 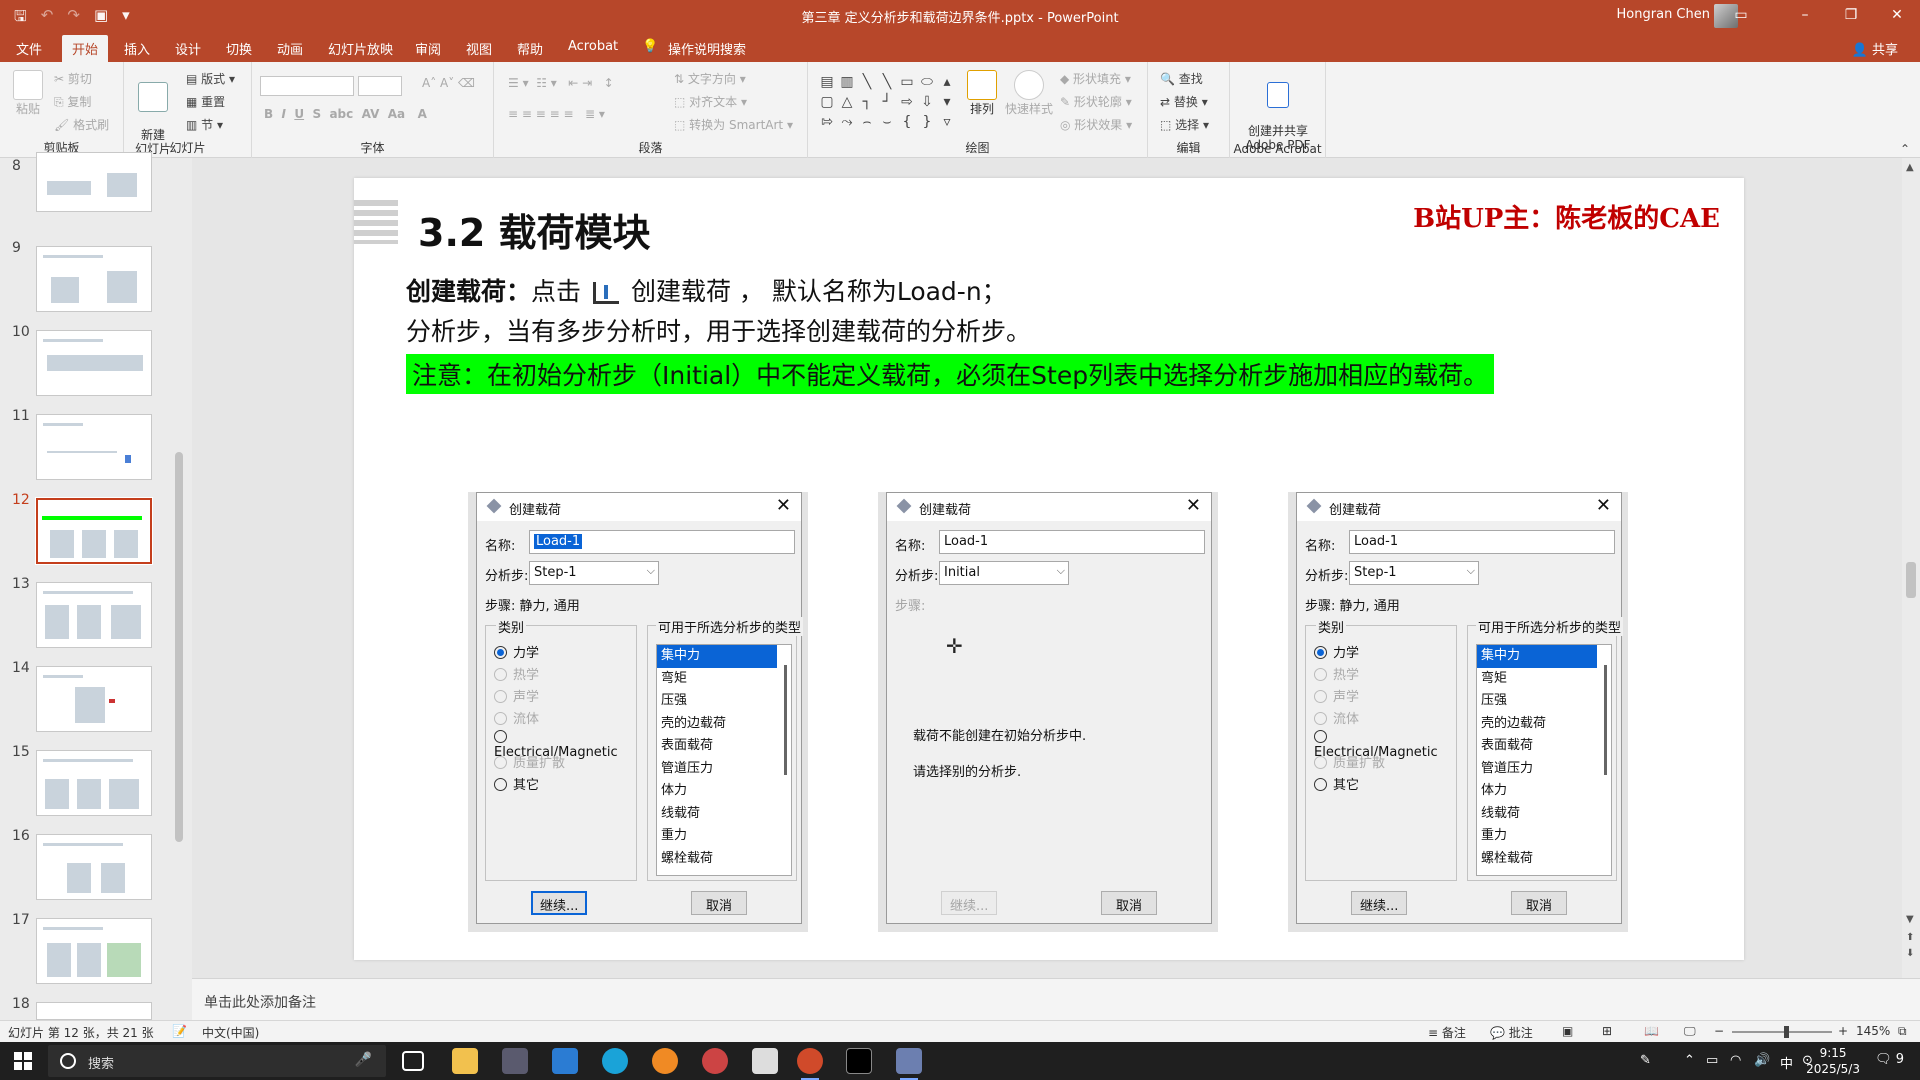 I want to click on tab-view: 视图, so click(x=479, y=48).